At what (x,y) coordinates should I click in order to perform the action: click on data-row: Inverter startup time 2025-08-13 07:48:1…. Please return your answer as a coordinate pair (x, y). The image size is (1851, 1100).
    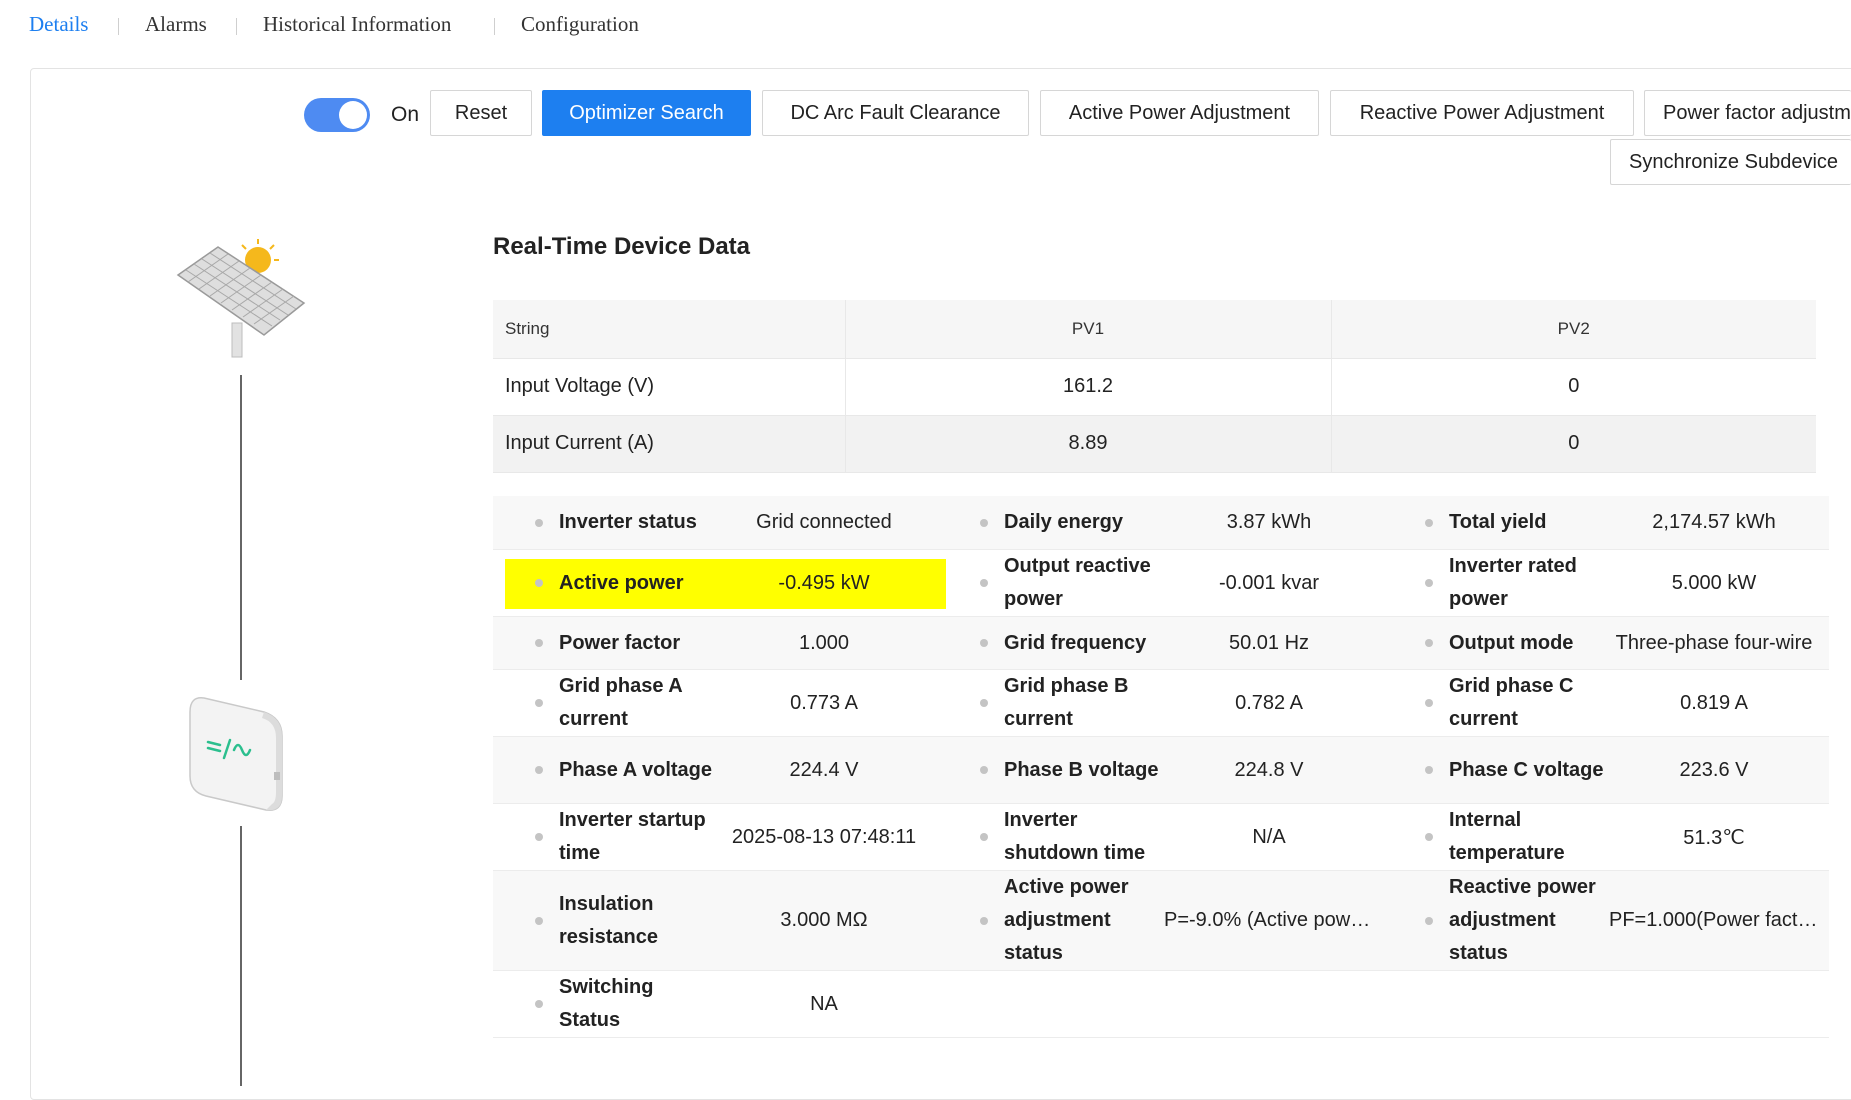
    Looking at the image, I should click on (1161, 837).